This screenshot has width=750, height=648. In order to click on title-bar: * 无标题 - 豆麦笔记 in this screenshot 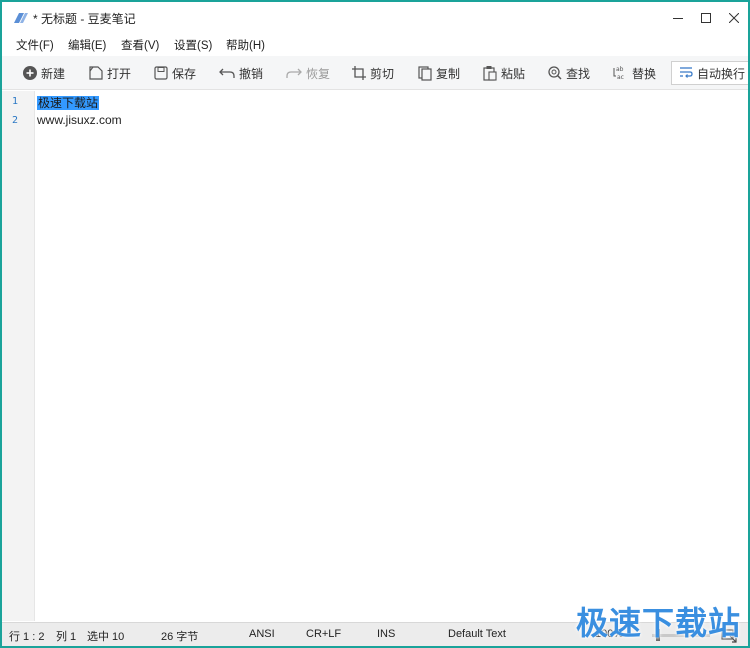, I will do `click(375, 18)`.